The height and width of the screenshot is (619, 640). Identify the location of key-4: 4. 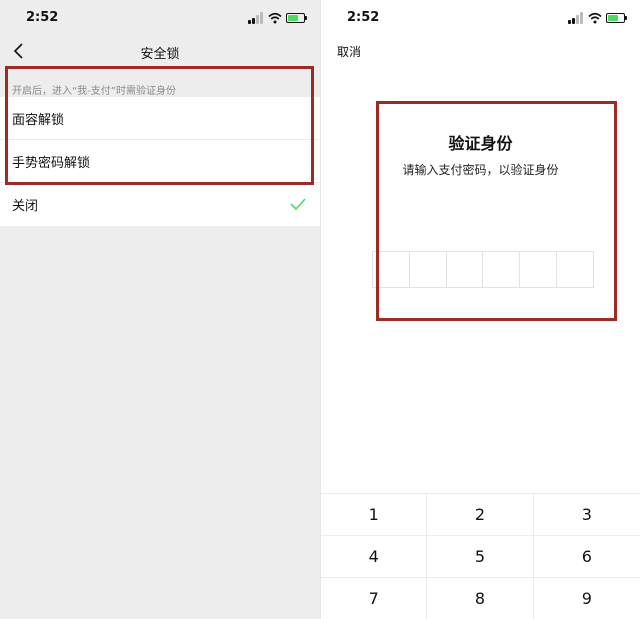
(374, 557).